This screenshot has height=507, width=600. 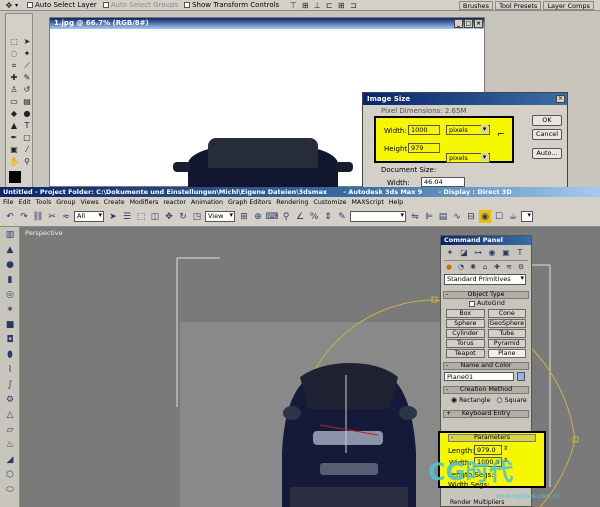 I want to click on height-field: 979, so click(x=424, y=148).